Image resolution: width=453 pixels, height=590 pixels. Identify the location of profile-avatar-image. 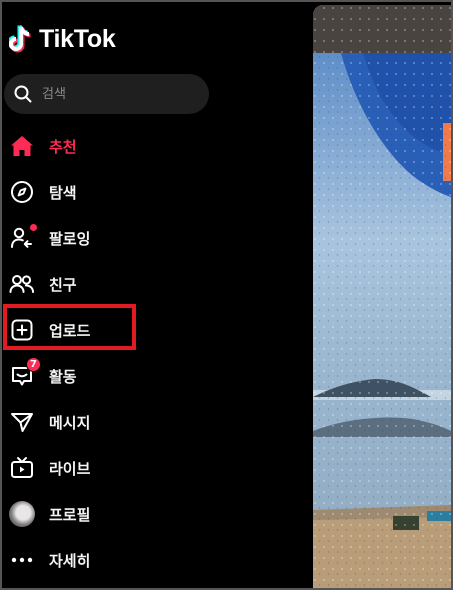
(22, 514).